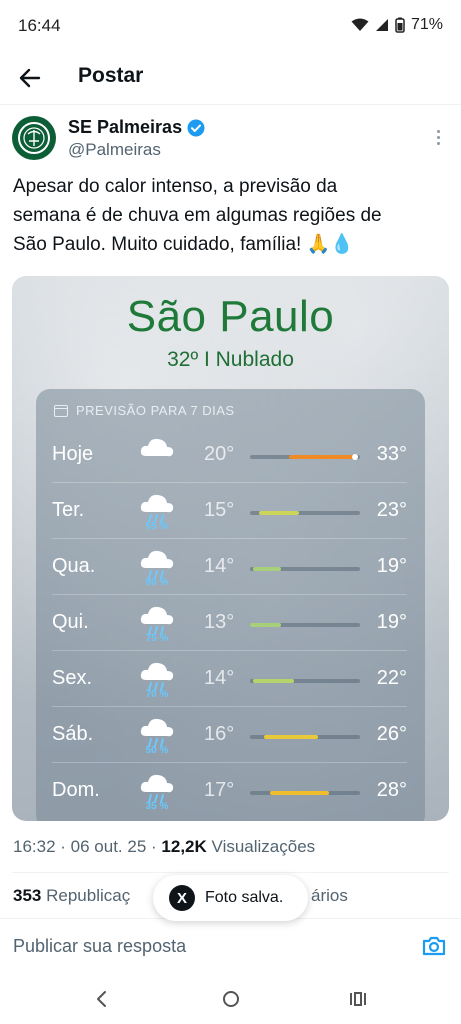  Describe the element at coordinates (70, 622) in the screenshot. I see `forecast-day: Qui.` at that location.